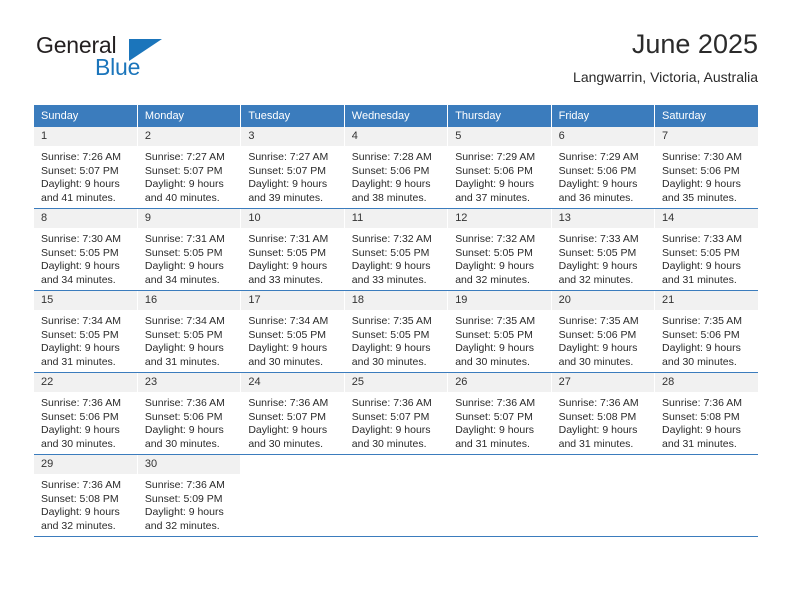 The width and height of the screenshot is (792, 612). I want to click on day-number: 9, so click(189, 219).